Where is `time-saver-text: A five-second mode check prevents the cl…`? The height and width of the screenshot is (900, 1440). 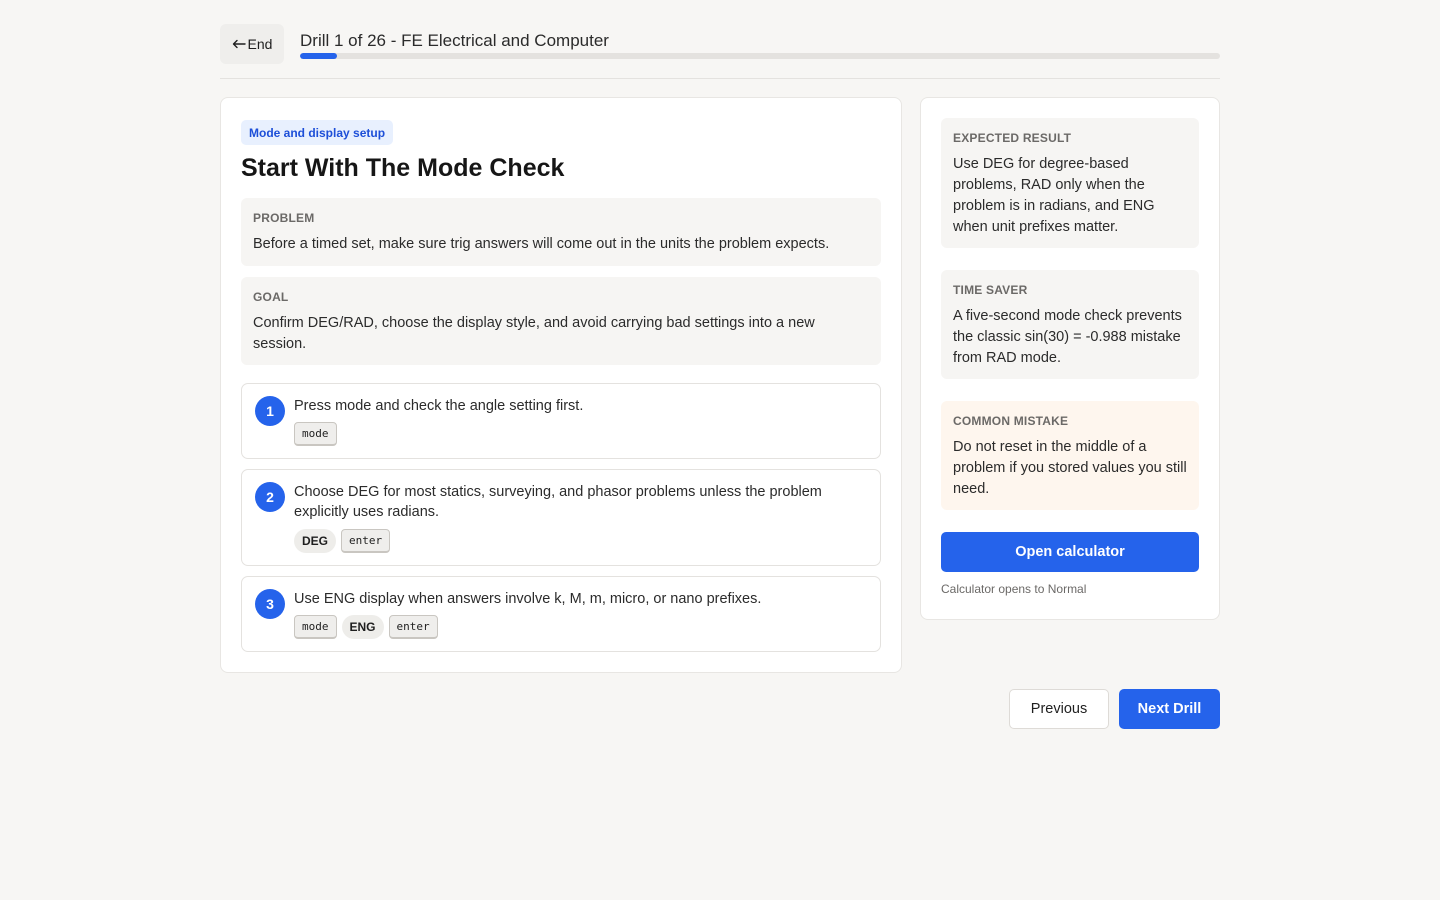 time-saver-text: A five-second mode check prevents the cl… is located at coordinates (1067, 337).